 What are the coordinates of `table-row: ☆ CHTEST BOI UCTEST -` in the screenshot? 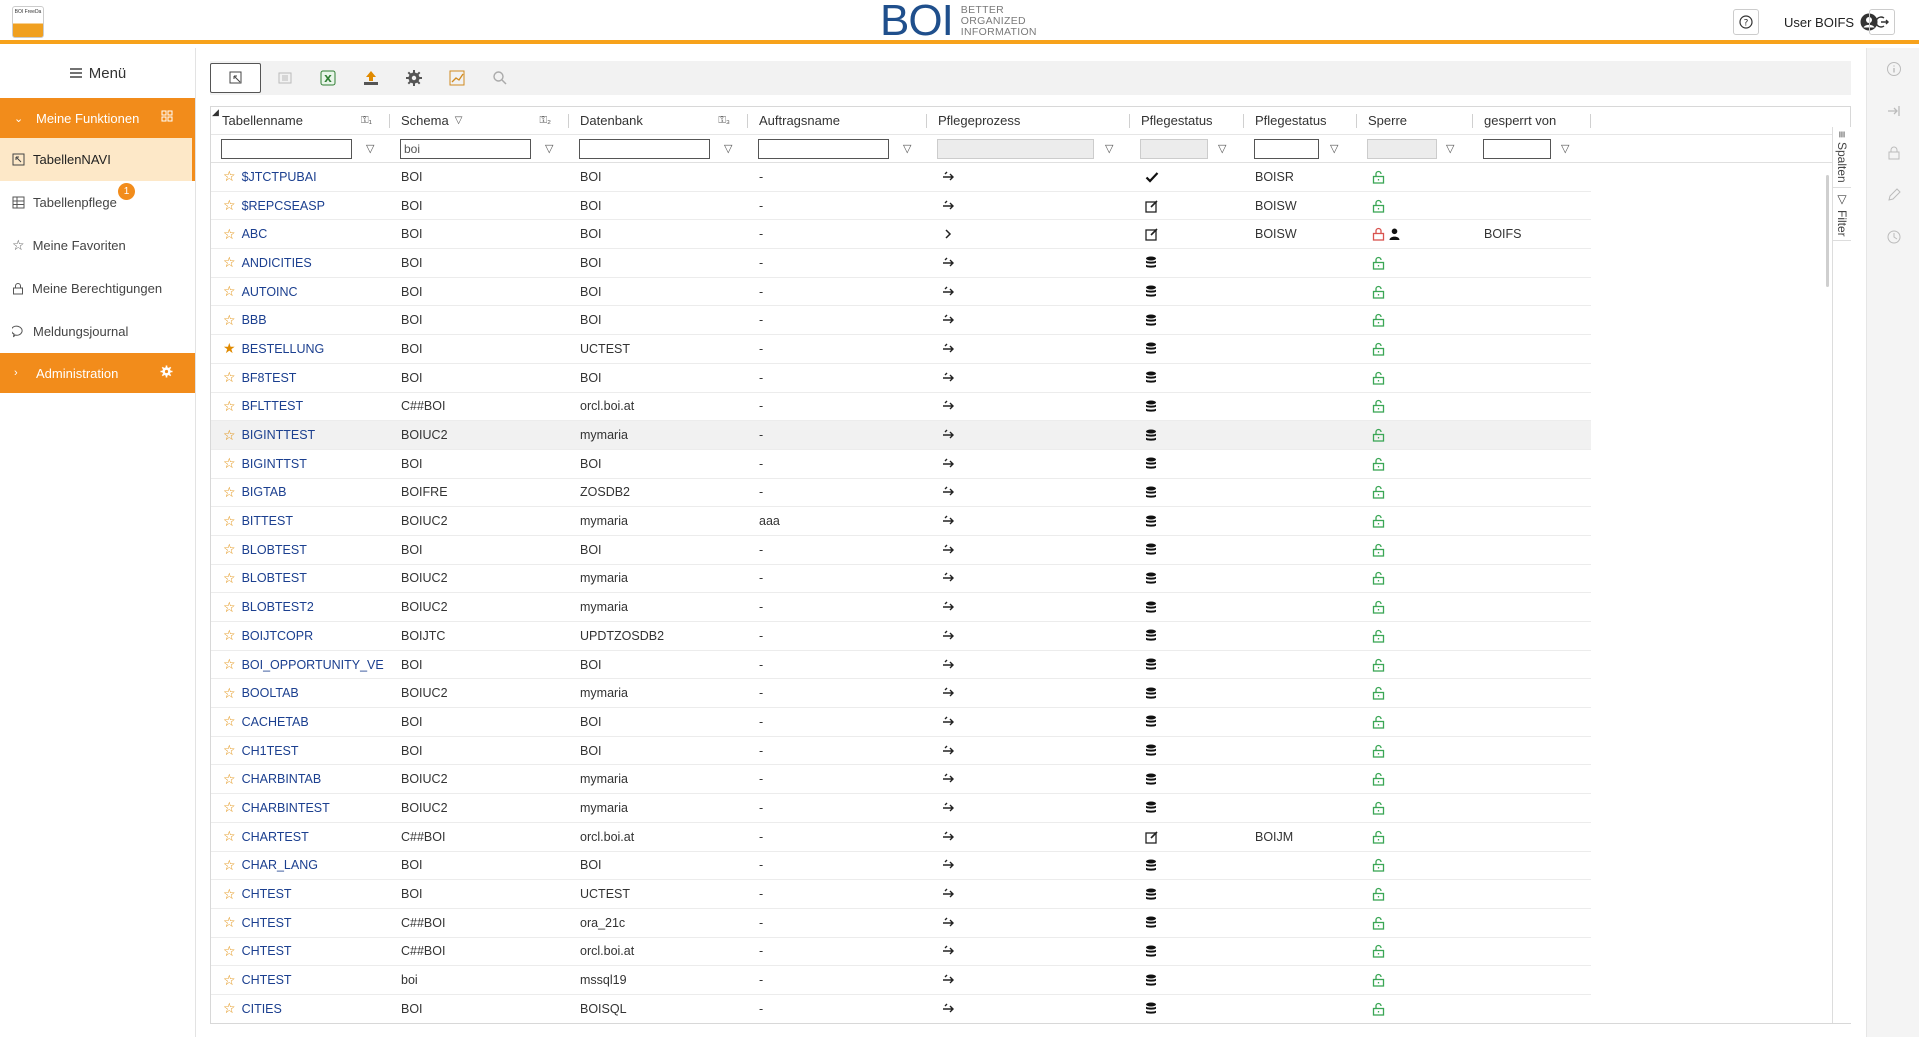 It's located at (901, 894).